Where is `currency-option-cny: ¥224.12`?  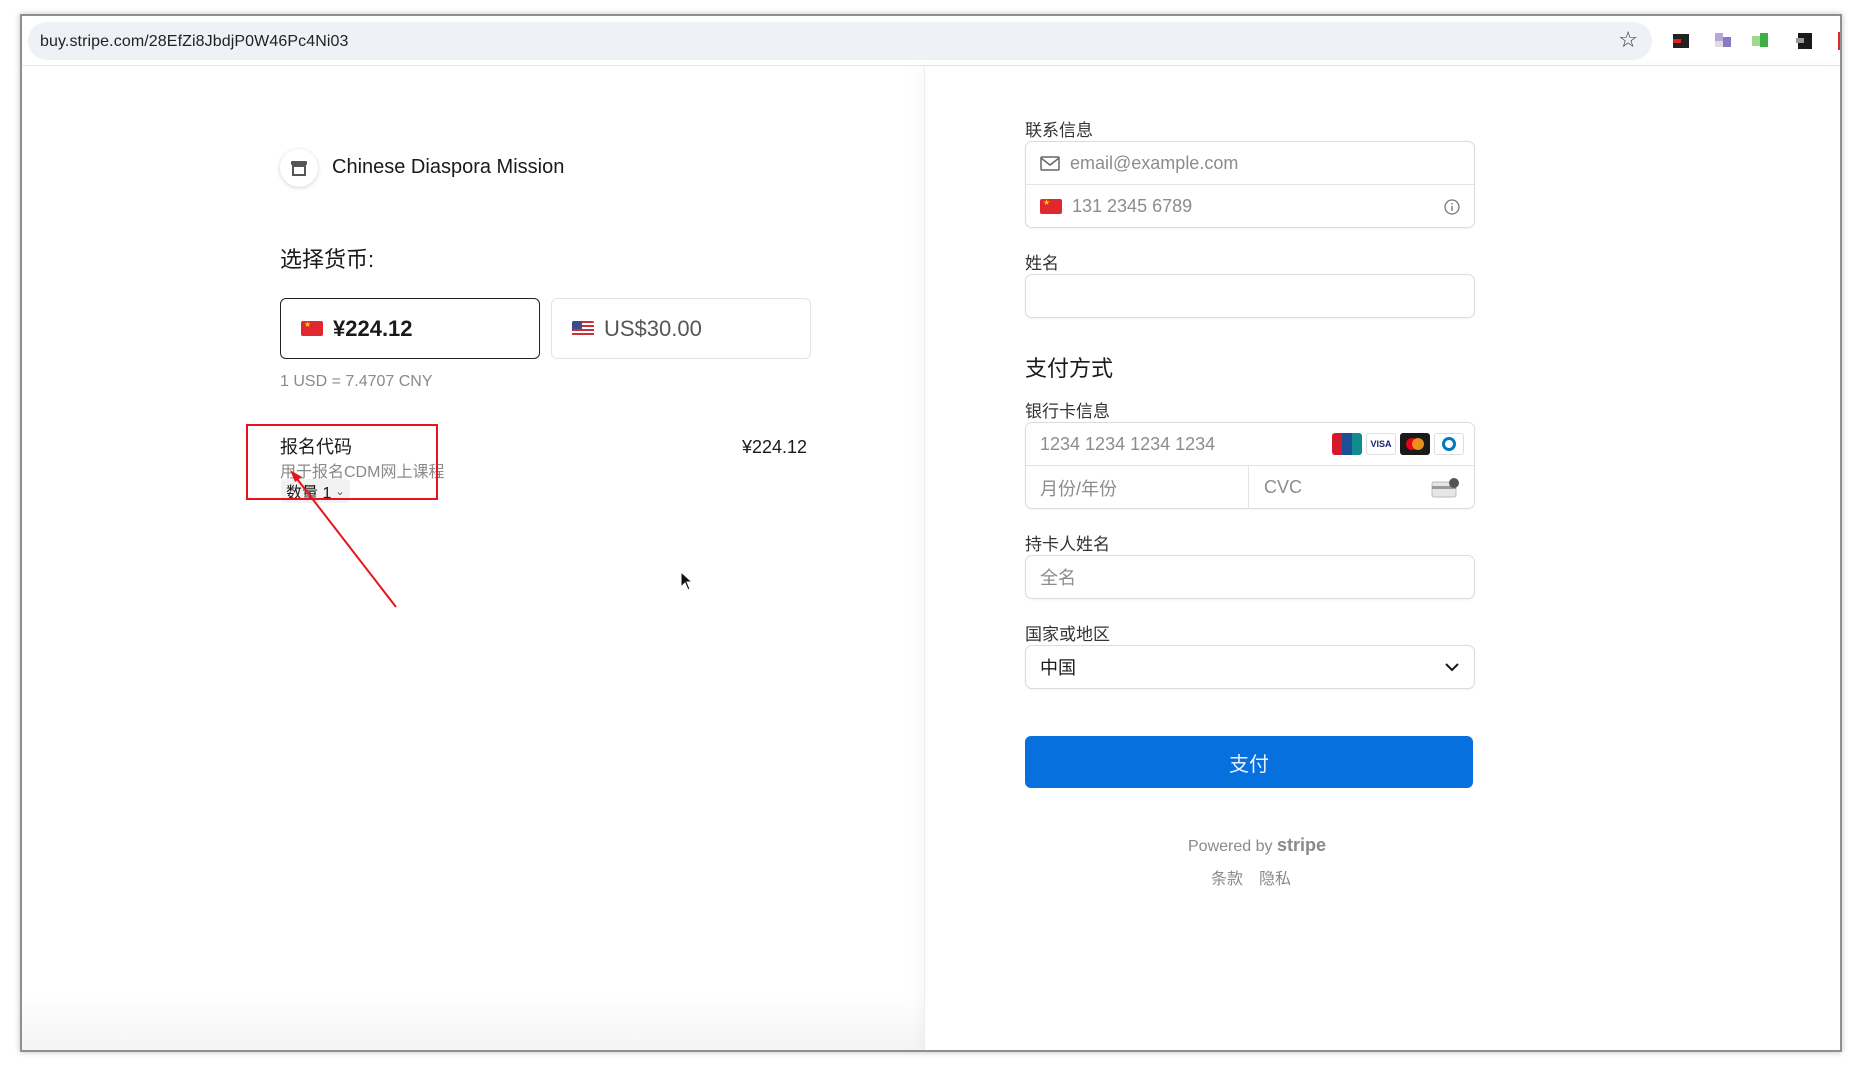 currency-option-cny: ¥224.12 is located at coordinates (410, 328).